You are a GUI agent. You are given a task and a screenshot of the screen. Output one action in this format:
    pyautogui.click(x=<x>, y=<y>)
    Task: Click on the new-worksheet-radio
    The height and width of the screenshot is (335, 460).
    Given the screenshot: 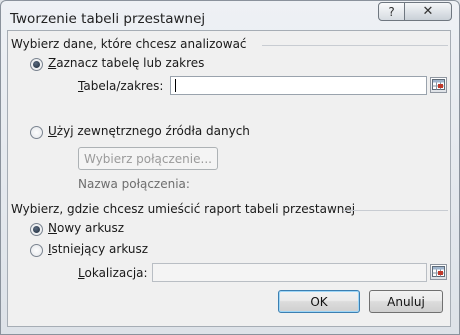 What is the action you would take?
    pyautogui.click(x=36, y=229)
    